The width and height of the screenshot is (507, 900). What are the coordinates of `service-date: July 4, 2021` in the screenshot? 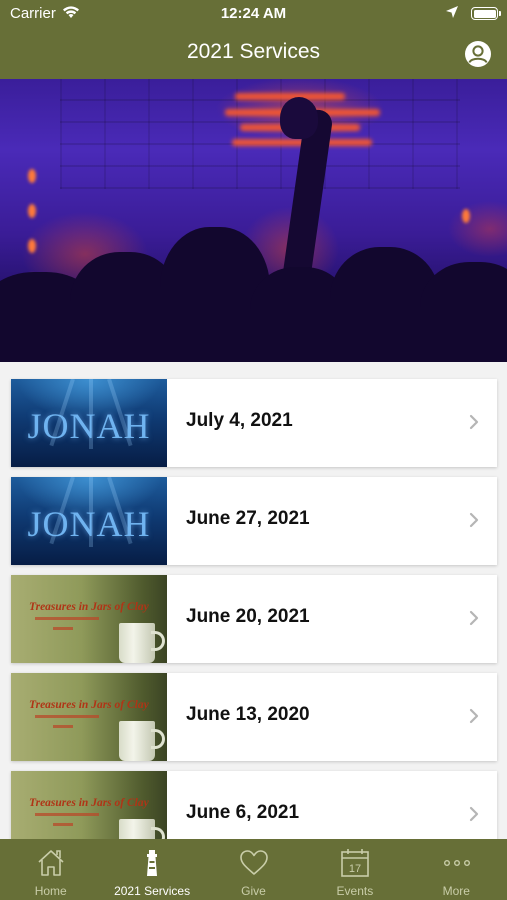 It's located at (239, 420).